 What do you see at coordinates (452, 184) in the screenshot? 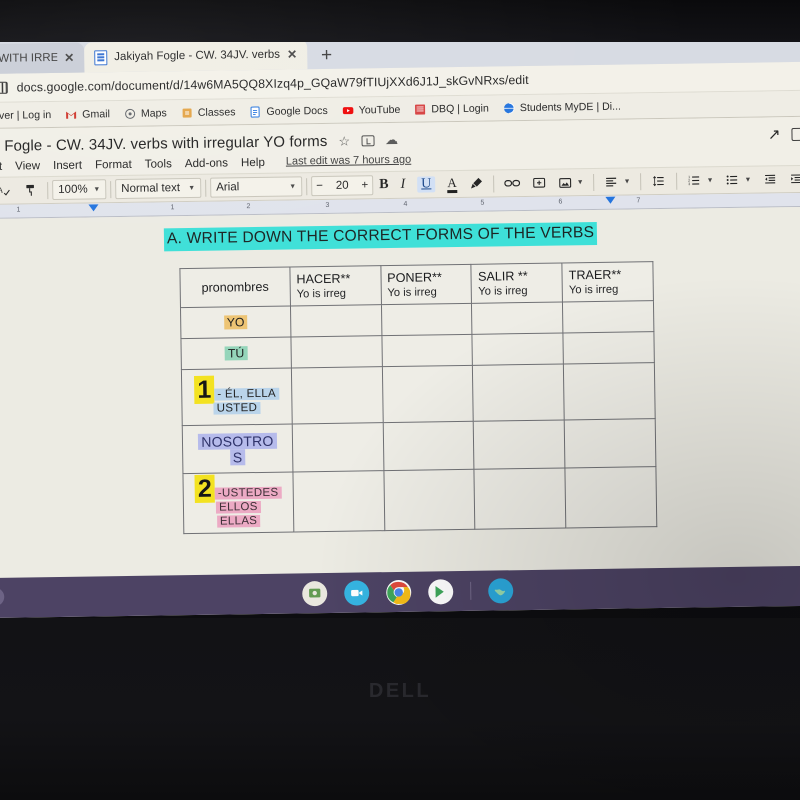
I see `text-color-button: A` at bounding box center [452, 184].